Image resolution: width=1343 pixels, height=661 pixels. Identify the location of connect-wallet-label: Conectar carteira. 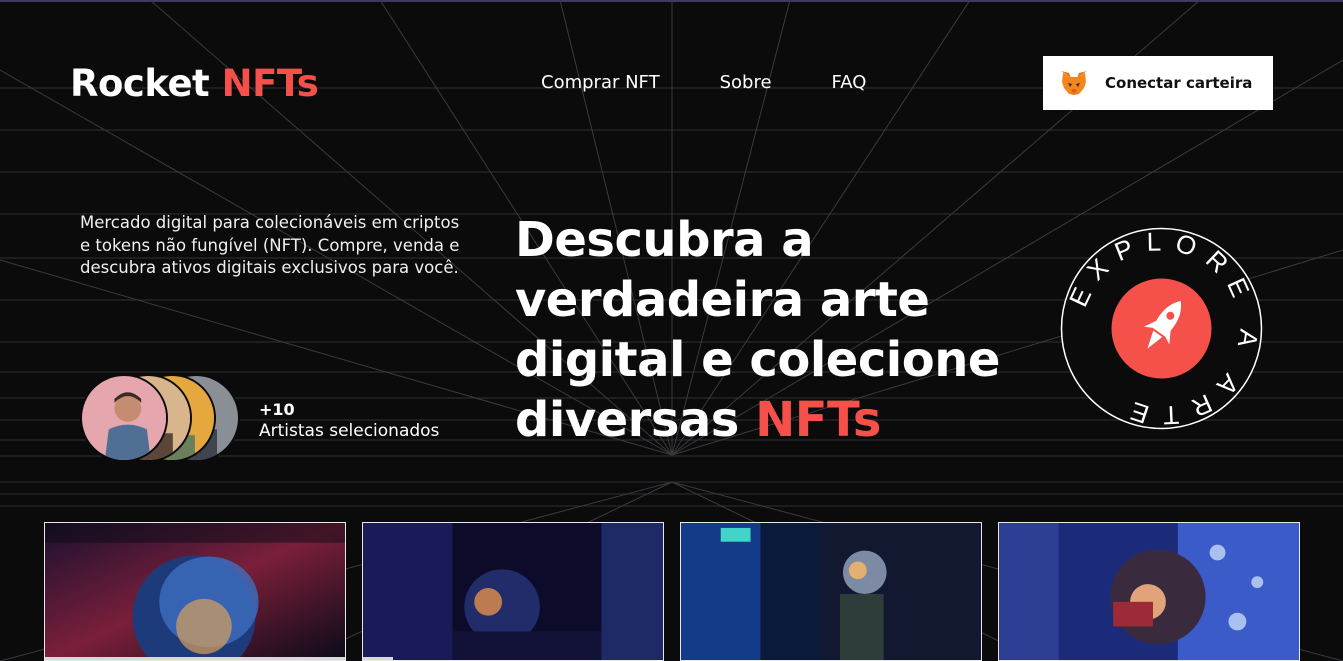
(1179, 83).